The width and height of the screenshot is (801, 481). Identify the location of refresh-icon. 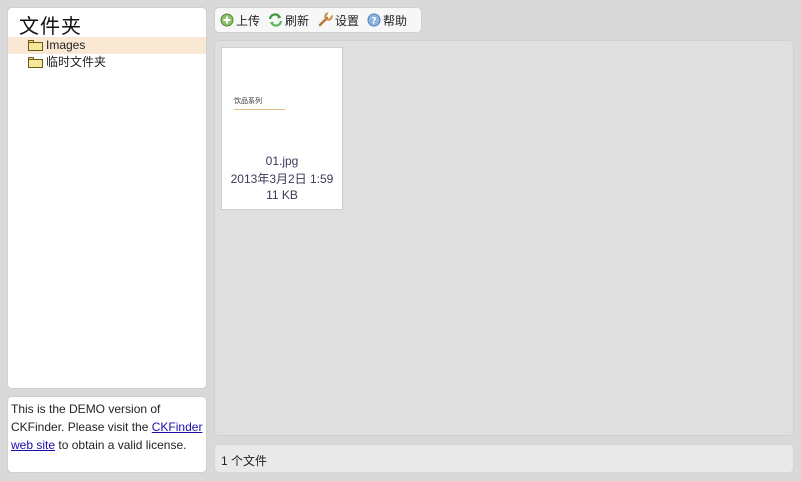
(275, 20).